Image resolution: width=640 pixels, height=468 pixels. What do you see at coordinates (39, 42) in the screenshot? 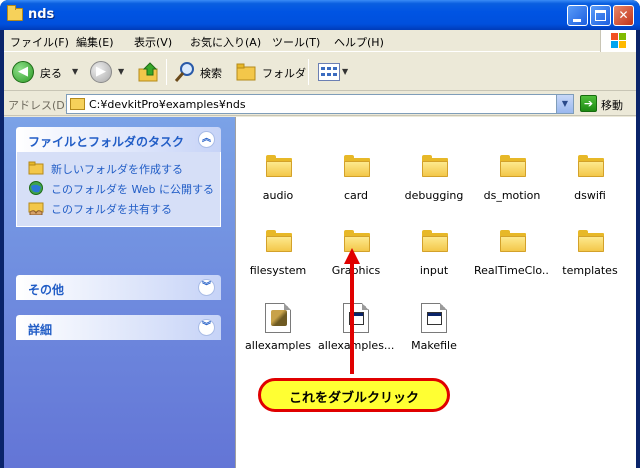
I see `menu-file: ファイル(F)` at bounding box center [39, 42].